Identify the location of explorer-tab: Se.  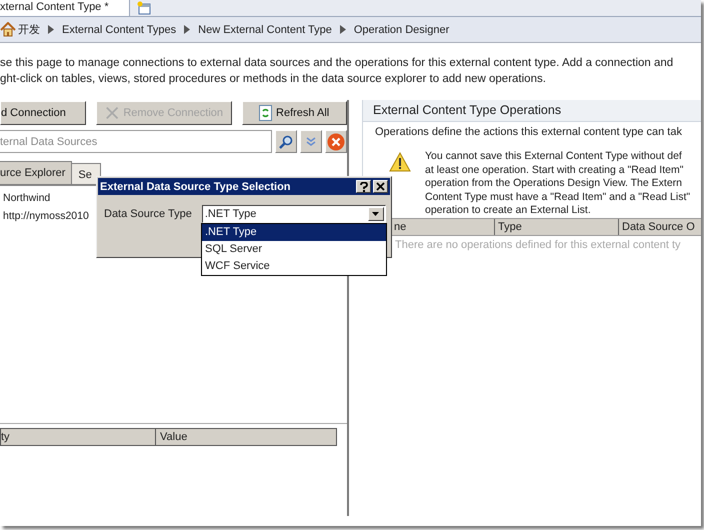
(87, 174).